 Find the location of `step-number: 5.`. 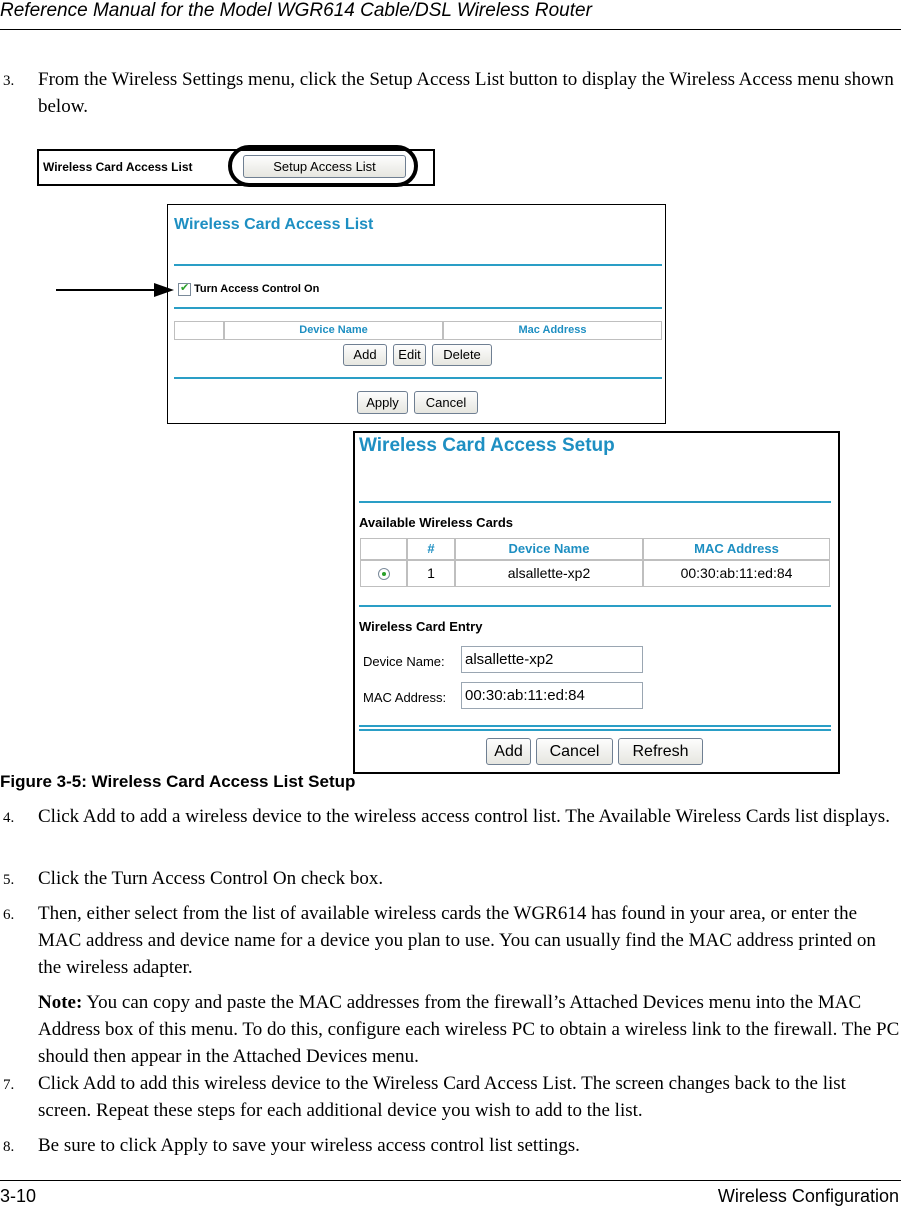

step-number: 5. is located at coordinates (9, 880).